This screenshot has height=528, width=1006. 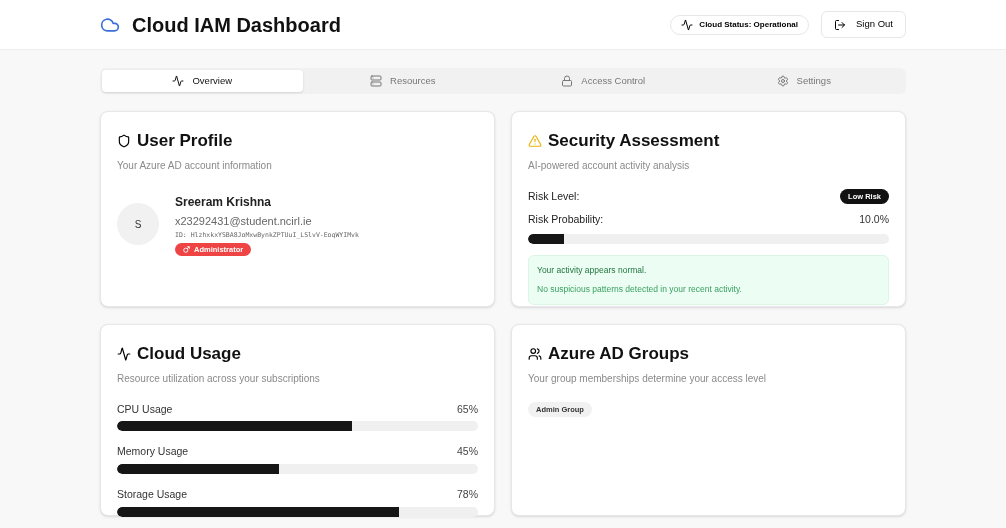 I want to click on users-icon, so click(x=535, y=353).